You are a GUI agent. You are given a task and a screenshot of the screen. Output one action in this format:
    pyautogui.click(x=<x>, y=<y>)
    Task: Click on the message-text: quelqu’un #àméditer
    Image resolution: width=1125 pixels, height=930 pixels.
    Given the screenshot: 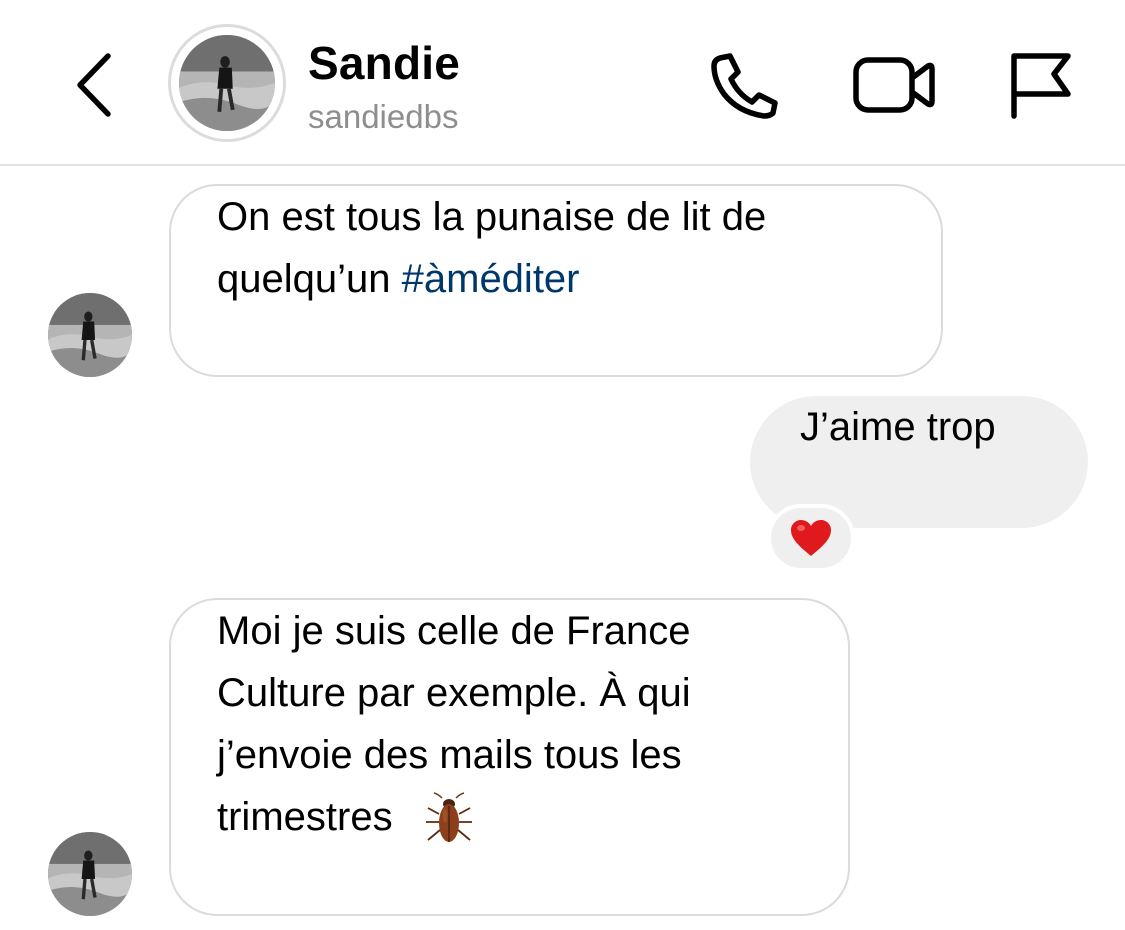 What is the action you would take?
    pyautogui.click(x=556, y=279)
    